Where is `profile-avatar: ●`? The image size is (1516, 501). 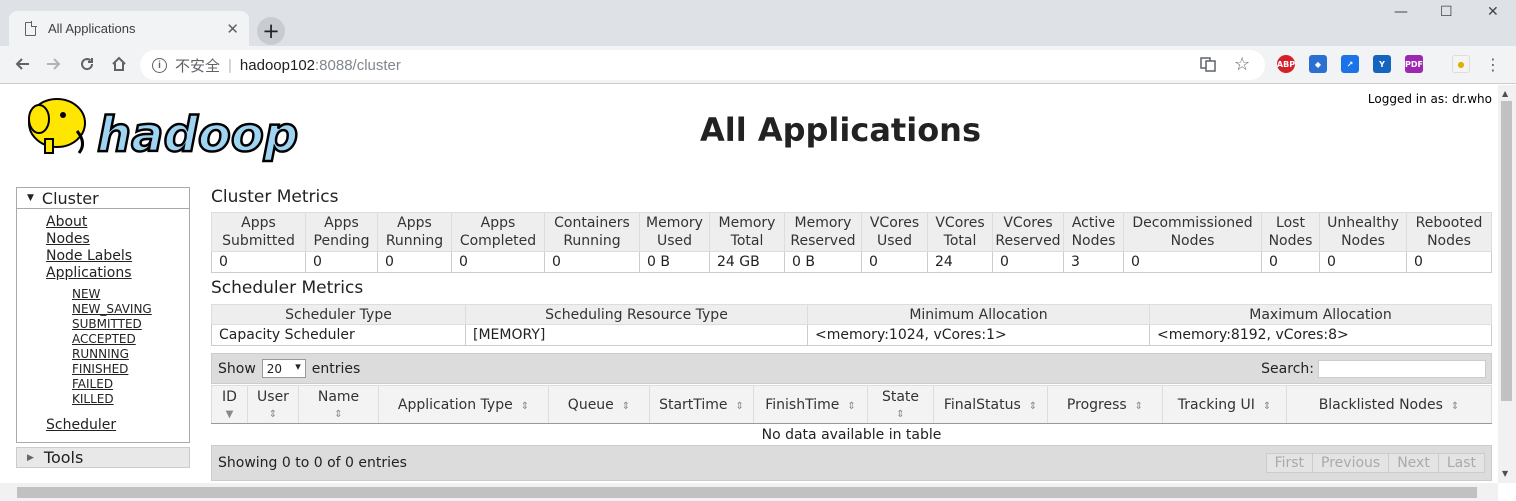
profile-avatar: ● is located at coordinates (1461, 64).